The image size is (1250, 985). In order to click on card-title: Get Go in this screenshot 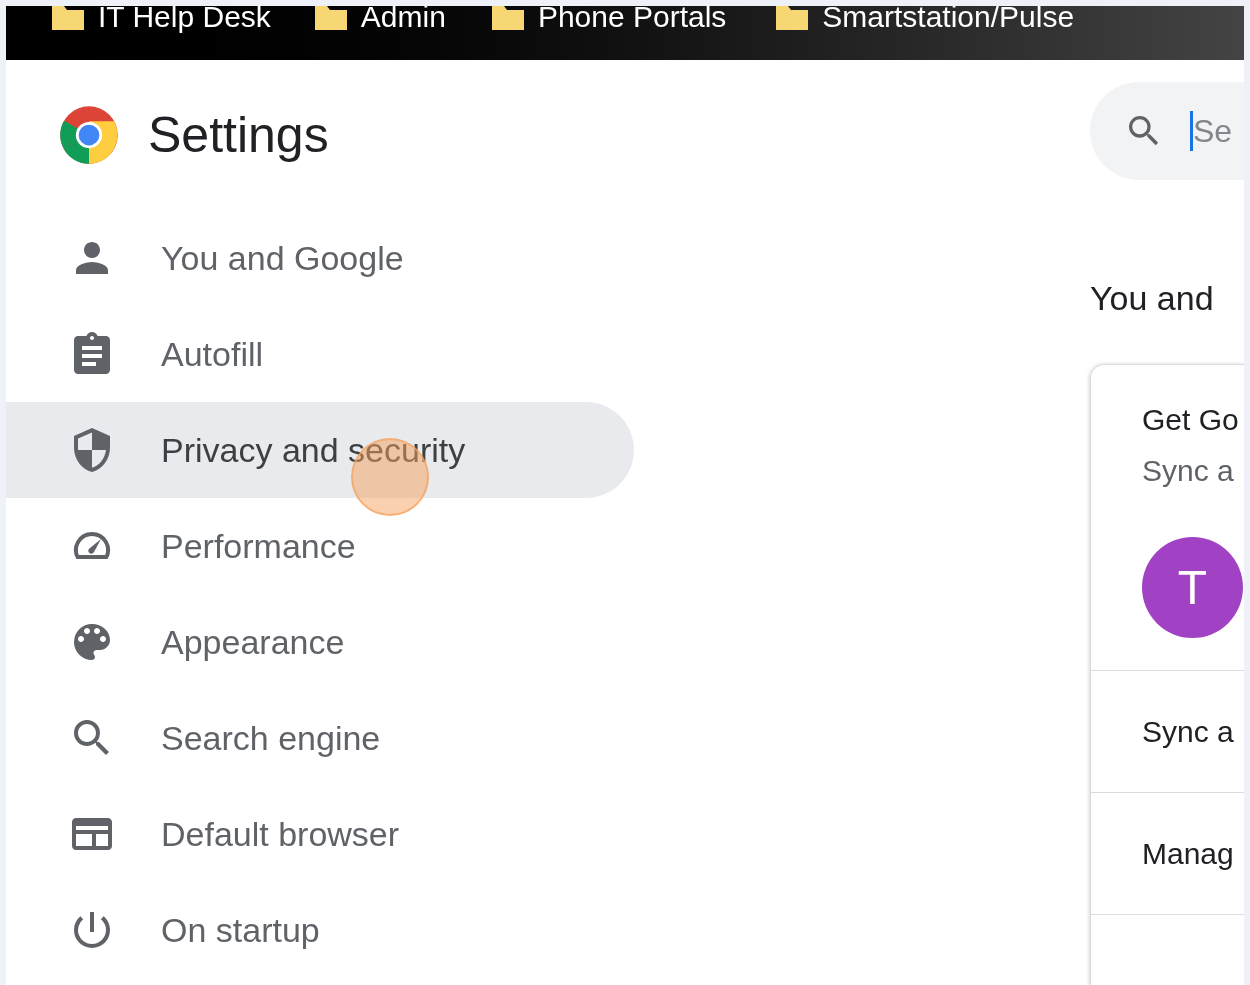, I will do `click(1191, 420)`.